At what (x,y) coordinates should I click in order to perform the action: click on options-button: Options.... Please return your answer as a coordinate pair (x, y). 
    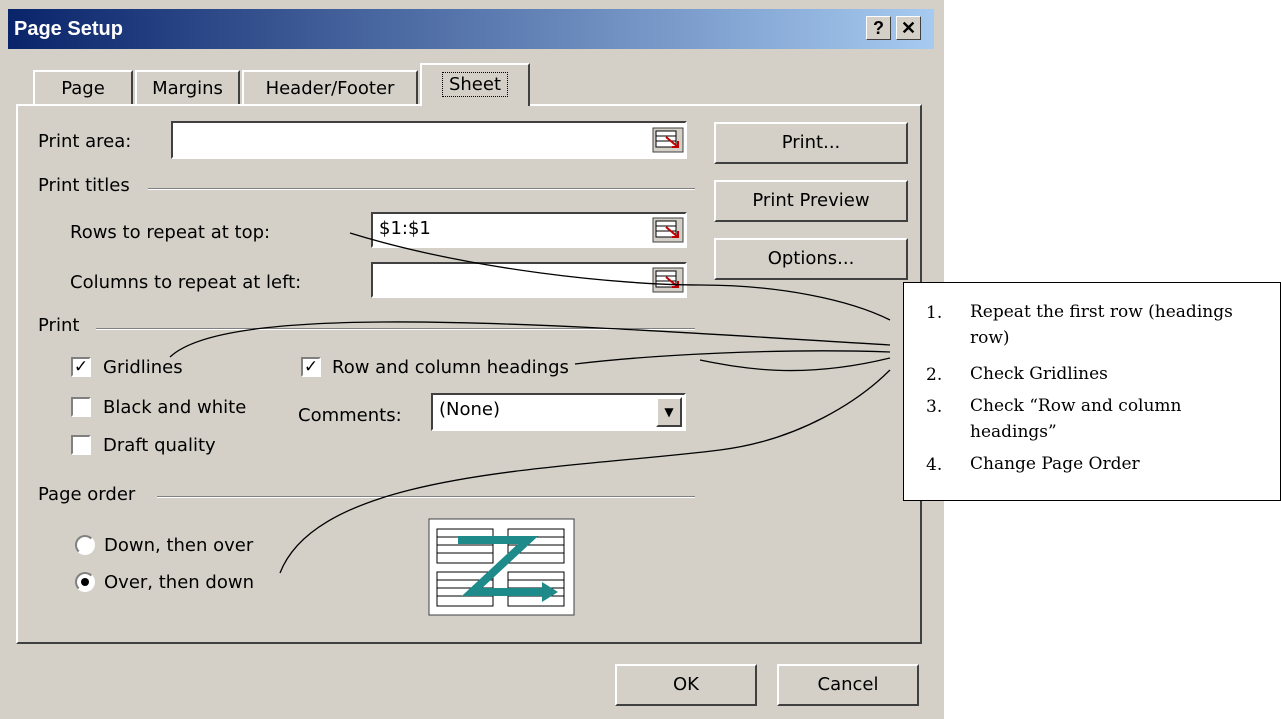
    Looking at the image, I should click on (811, 259).